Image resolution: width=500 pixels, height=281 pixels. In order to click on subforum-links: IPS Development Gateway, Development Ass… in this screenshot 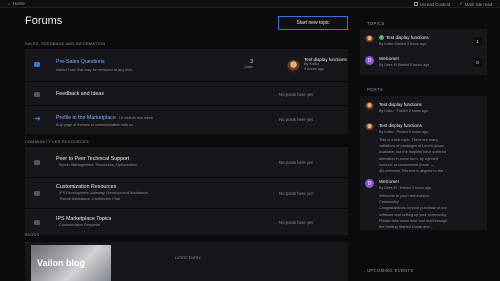, I will do `click(104, 193)`.